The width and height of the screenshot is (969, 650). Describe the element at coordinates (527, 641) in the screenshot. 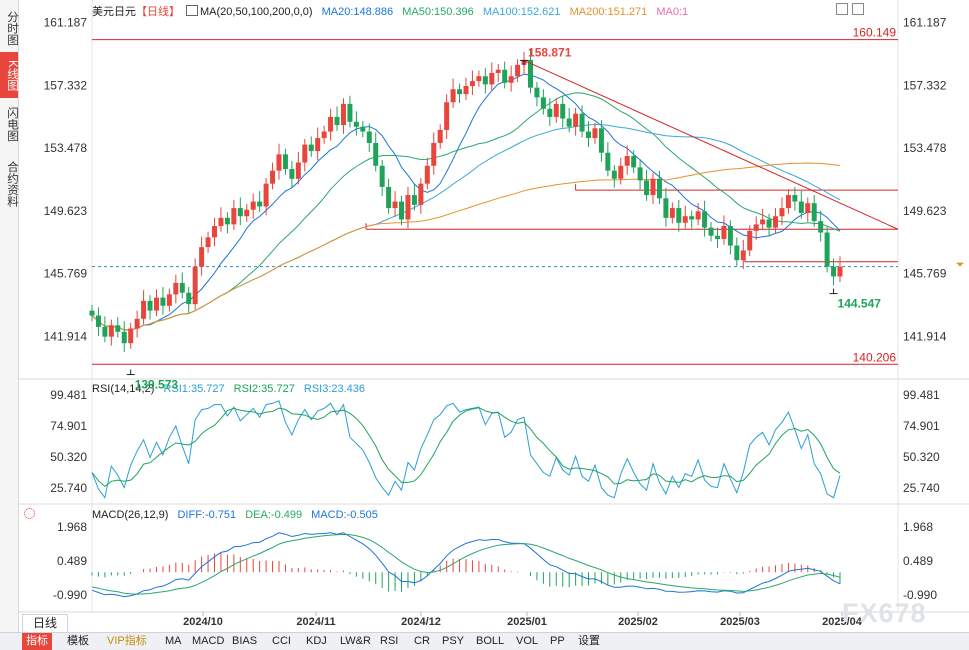

I see `toolbar-vol: VOL` at that location.